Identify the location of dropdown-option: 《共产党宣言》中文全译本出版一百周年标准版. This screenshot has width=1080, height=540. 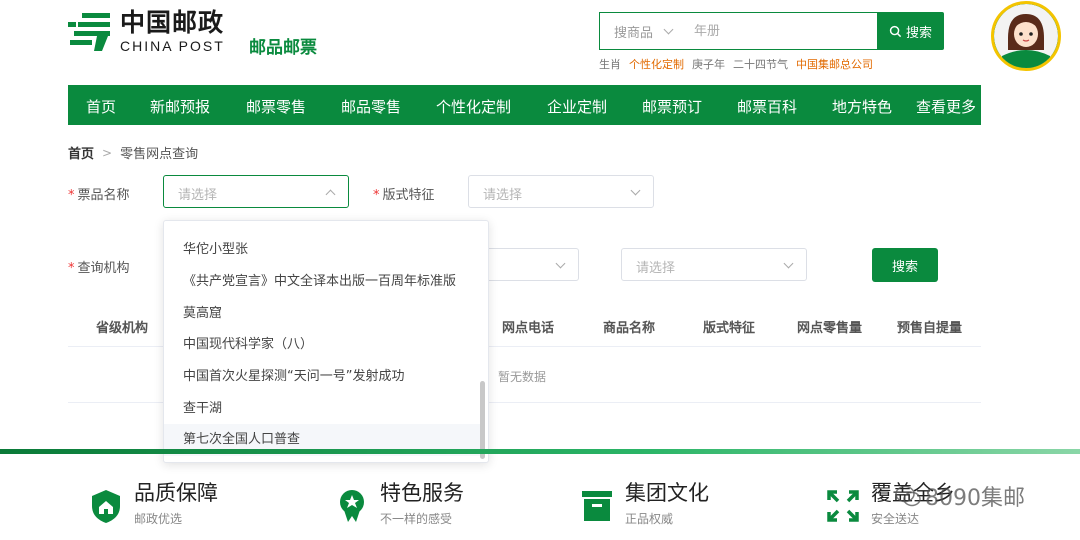
(323, 282).